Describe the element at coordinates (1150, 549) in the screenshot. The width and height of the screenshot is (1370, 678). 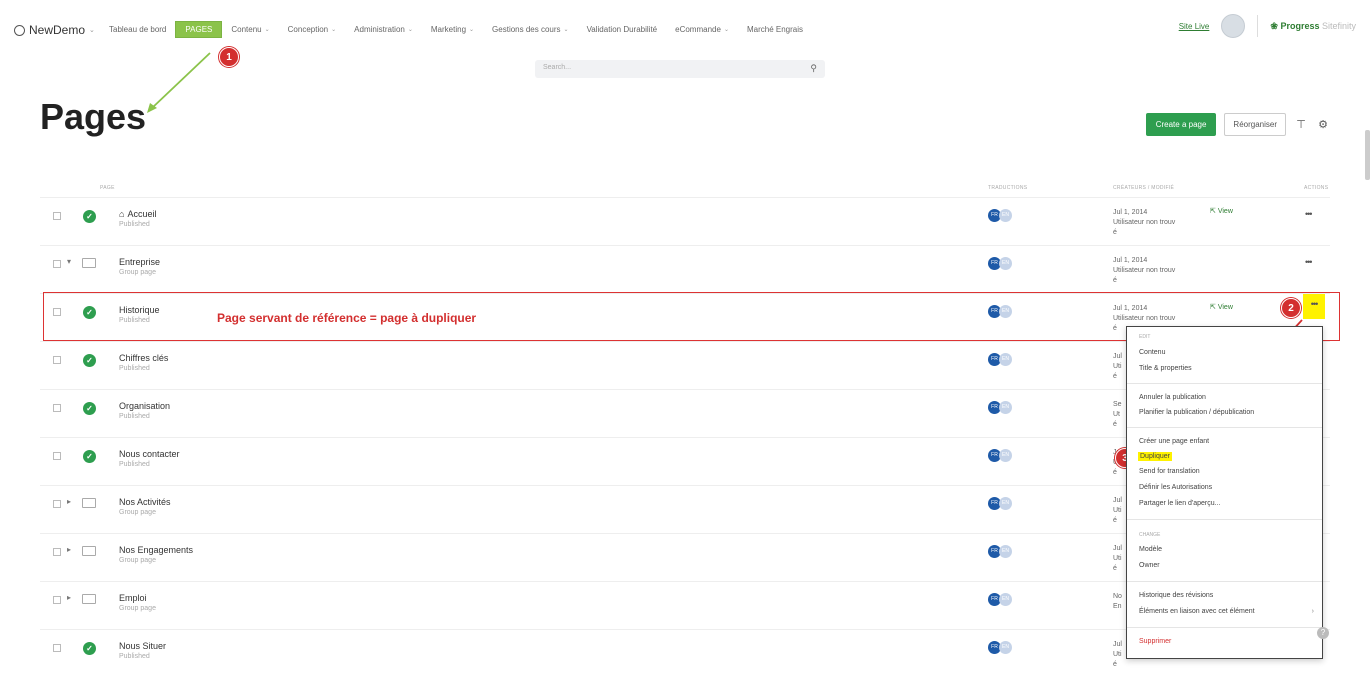
I see `menu-item-template: Modèle` at that location.